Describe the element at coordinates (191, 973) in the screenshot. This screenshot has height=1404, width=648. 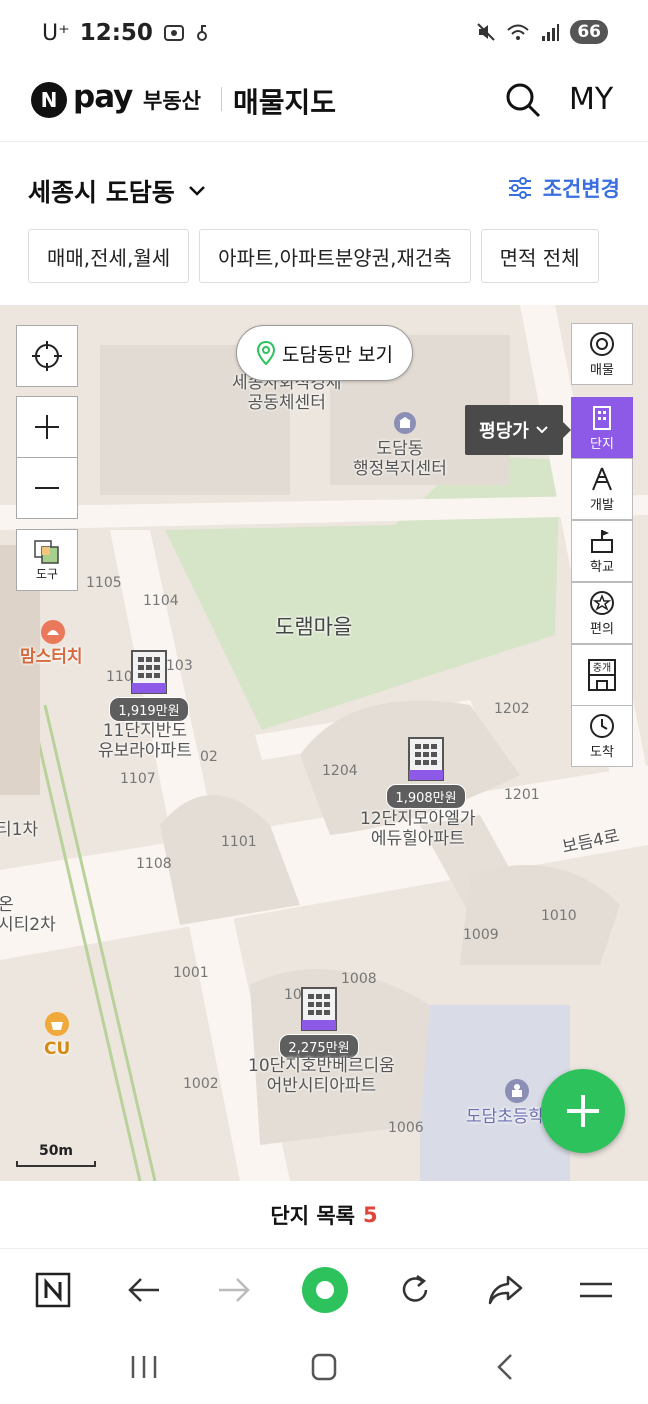
I see `building-number: 1001` at that location.